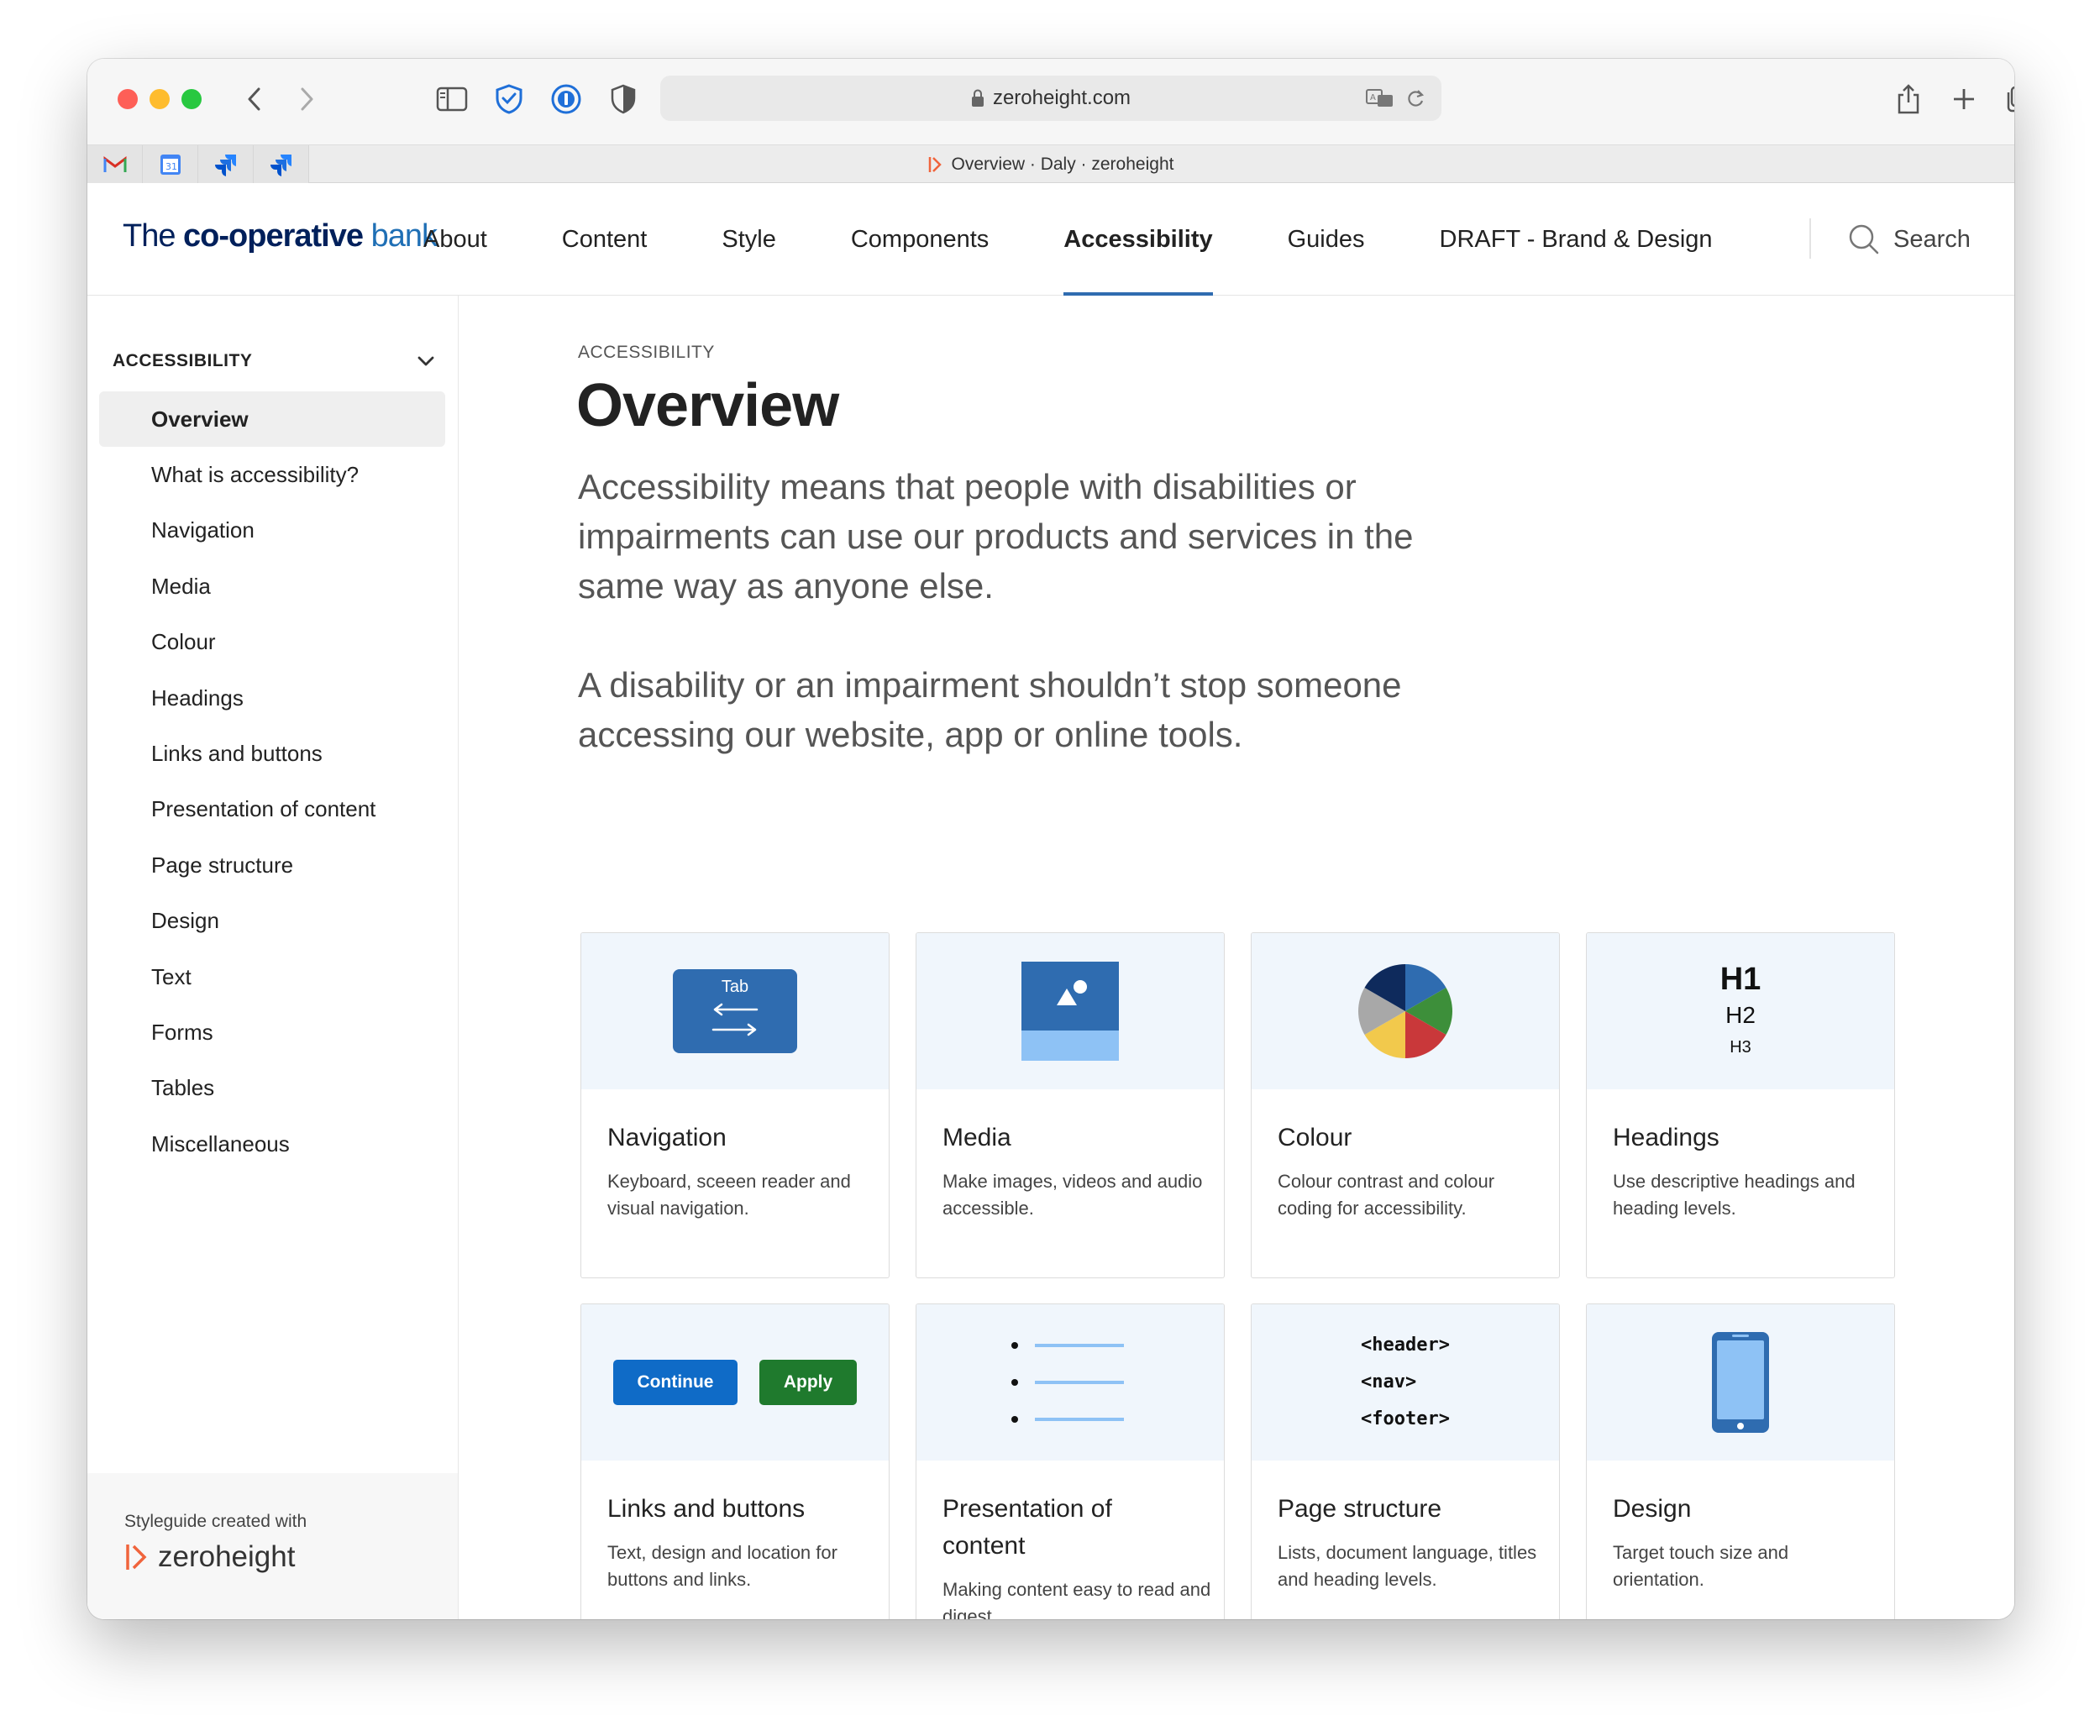  I want to click on sidebar-footer: Styleguide created with zeroheight, so click(272, 1546).